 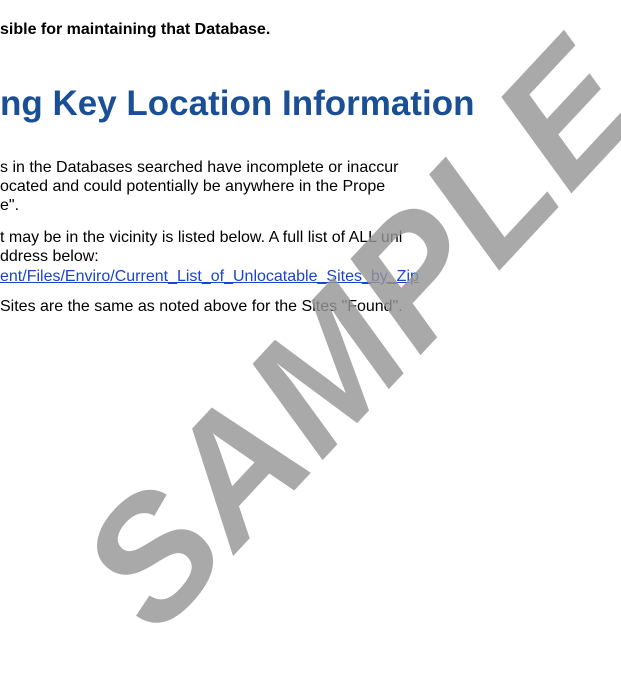 I want to click on paragraph-1-line-3: e"., so click(x=10, y=205).